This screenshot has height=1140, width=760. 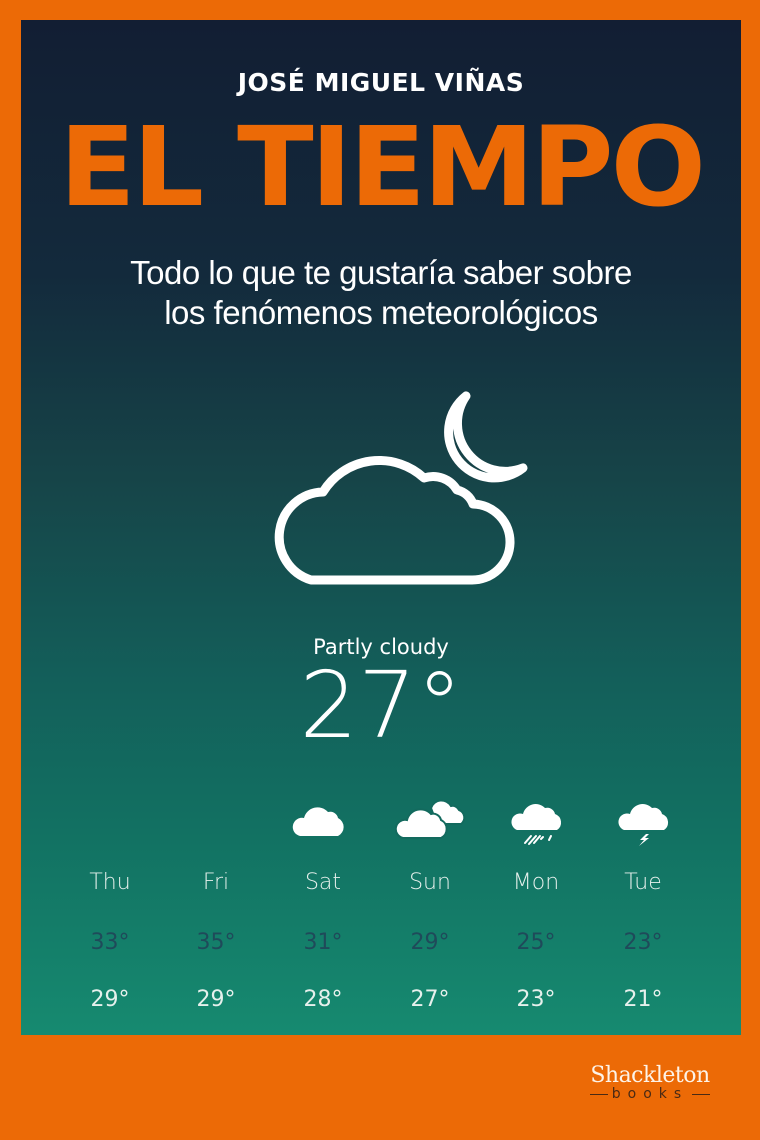 I want to click on forecast-day: Tue 23° 21°, so click(x=643, y=900).